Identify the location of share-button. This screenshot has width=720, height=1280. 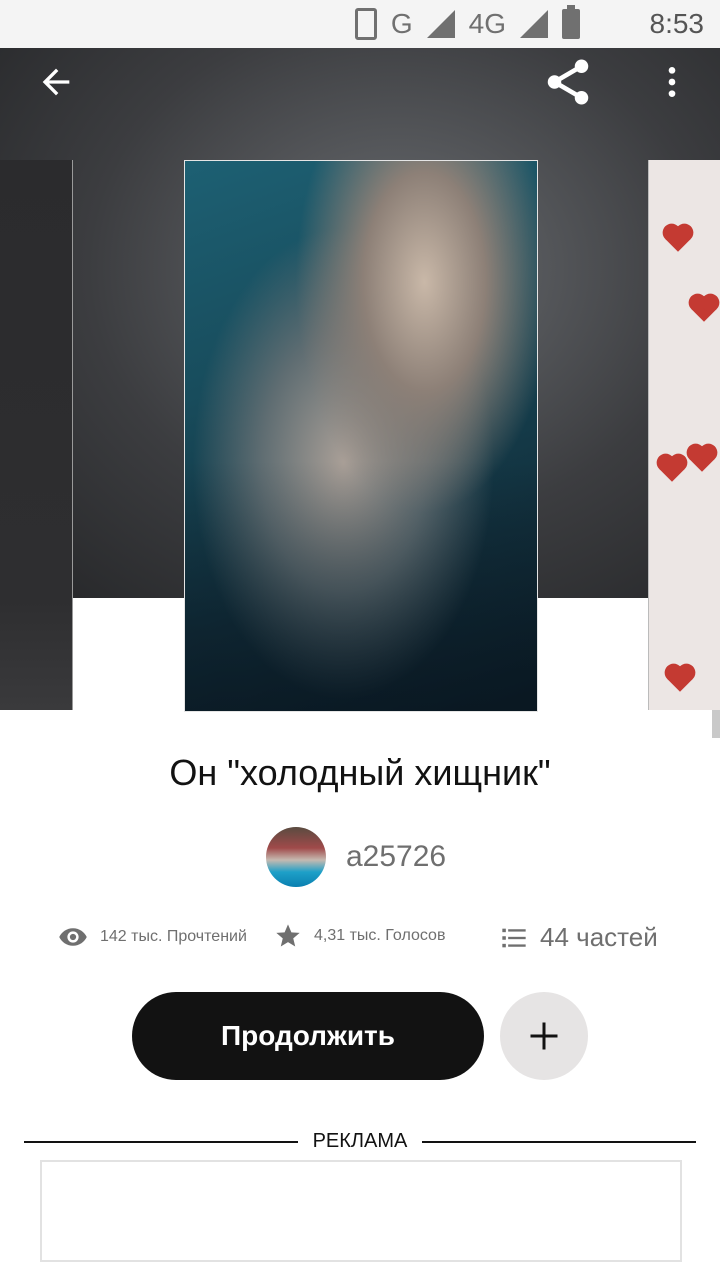
(568, 82).